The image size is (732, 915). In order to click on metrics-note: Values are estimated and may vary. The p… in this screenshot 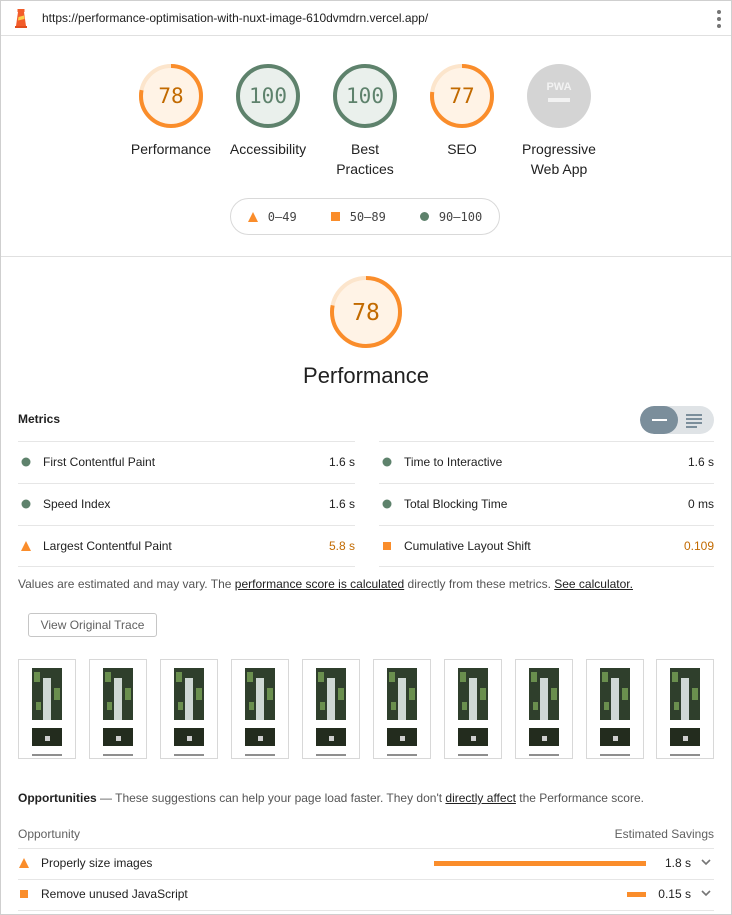, I will do `click(325, 584)`.